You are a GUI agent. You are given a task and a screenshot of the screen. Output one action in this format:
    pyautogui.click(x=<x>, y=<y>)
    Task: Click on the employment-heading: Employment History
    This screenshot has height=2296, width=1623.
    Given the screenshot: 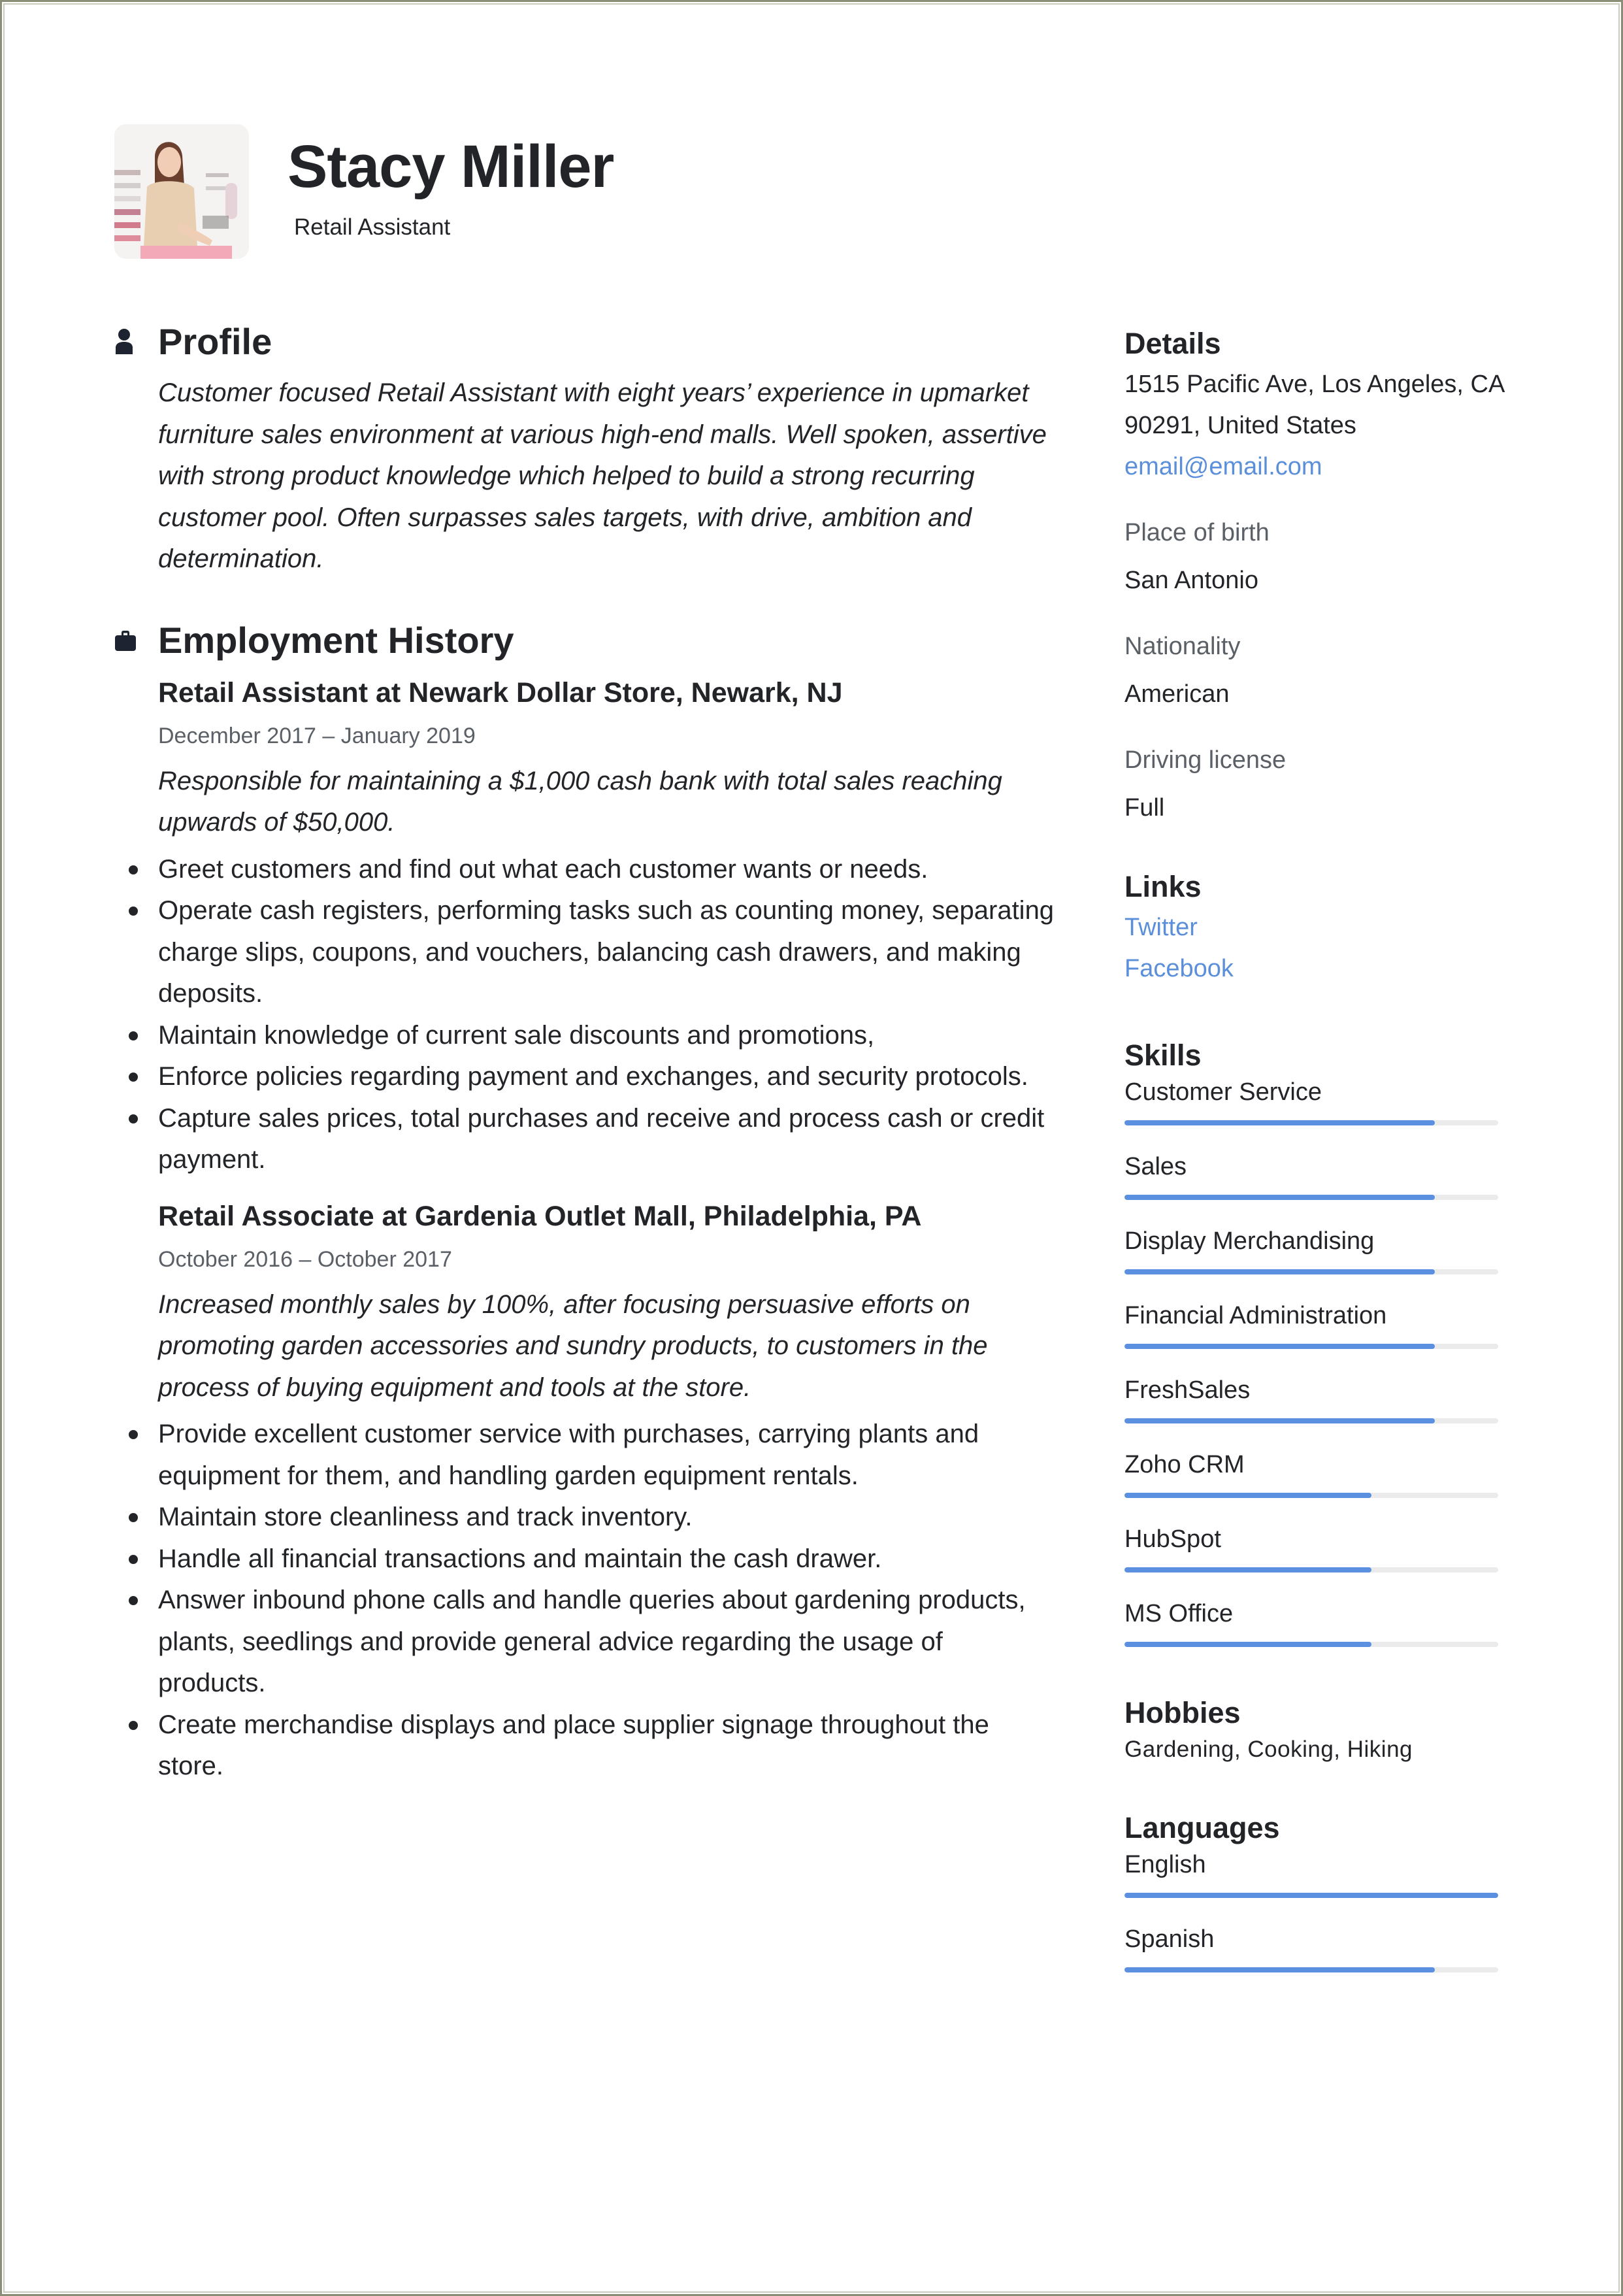 What is the action you would take?
    pyautogui.click(x=584, y=640)
    